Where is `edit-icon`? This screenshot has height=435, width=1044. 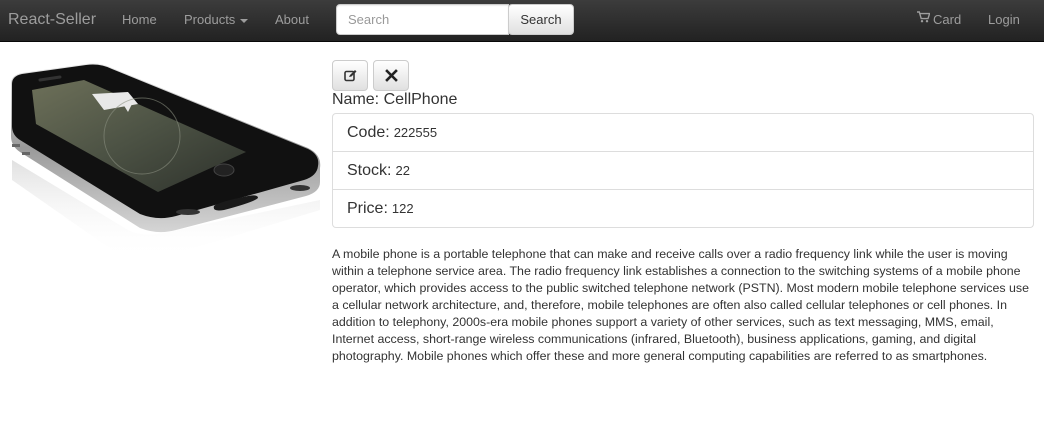 edit-icon is located at coordinates (350, 76).